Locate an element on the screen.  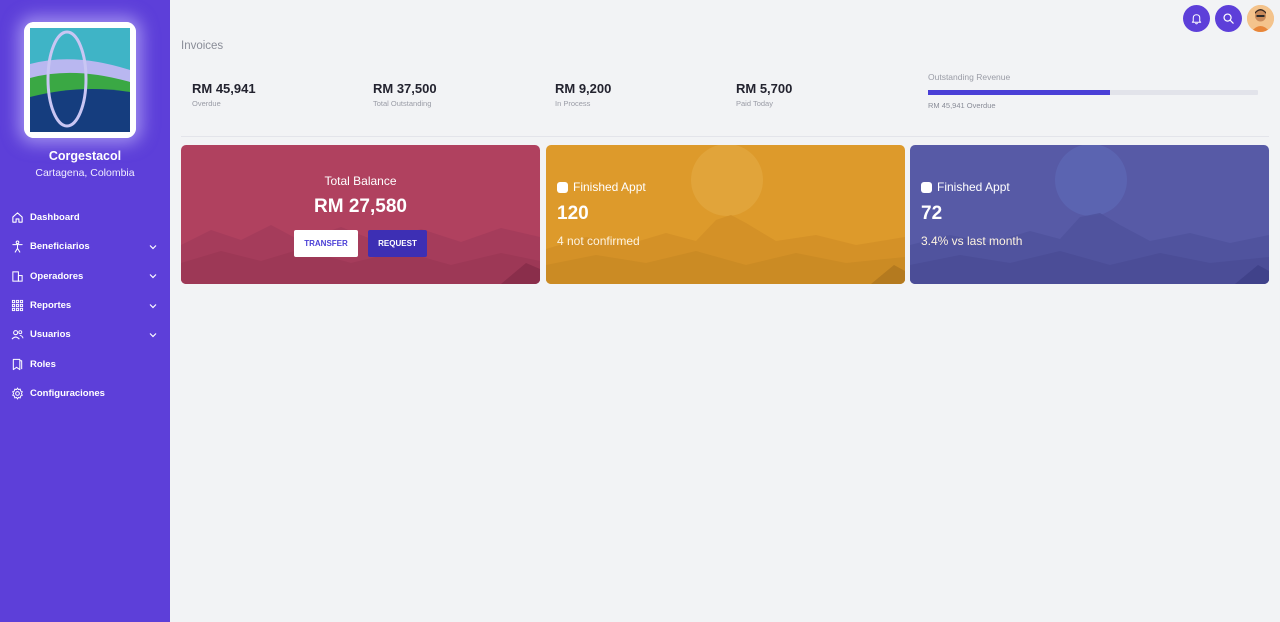
sidebar-item-label: Beneficiarios is located at coordinates (60, 247).